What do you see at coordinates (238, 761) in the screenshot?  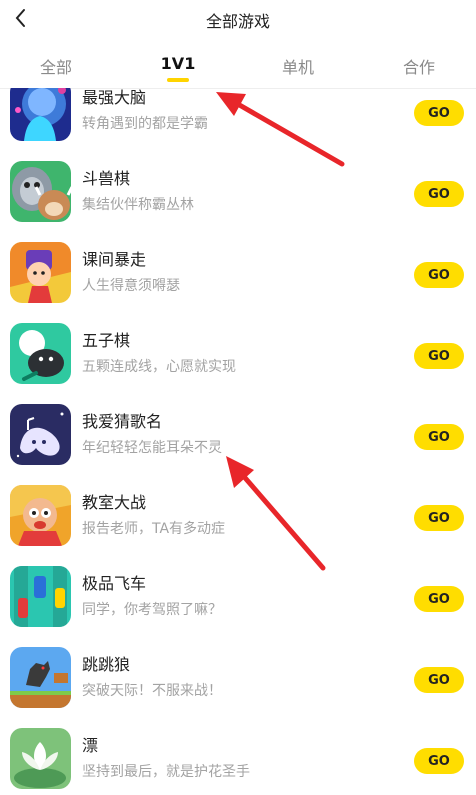 I see `game-row-float: 漂 坚持到最后，就是护花圣手 GO` at bounding box center [238, 761].